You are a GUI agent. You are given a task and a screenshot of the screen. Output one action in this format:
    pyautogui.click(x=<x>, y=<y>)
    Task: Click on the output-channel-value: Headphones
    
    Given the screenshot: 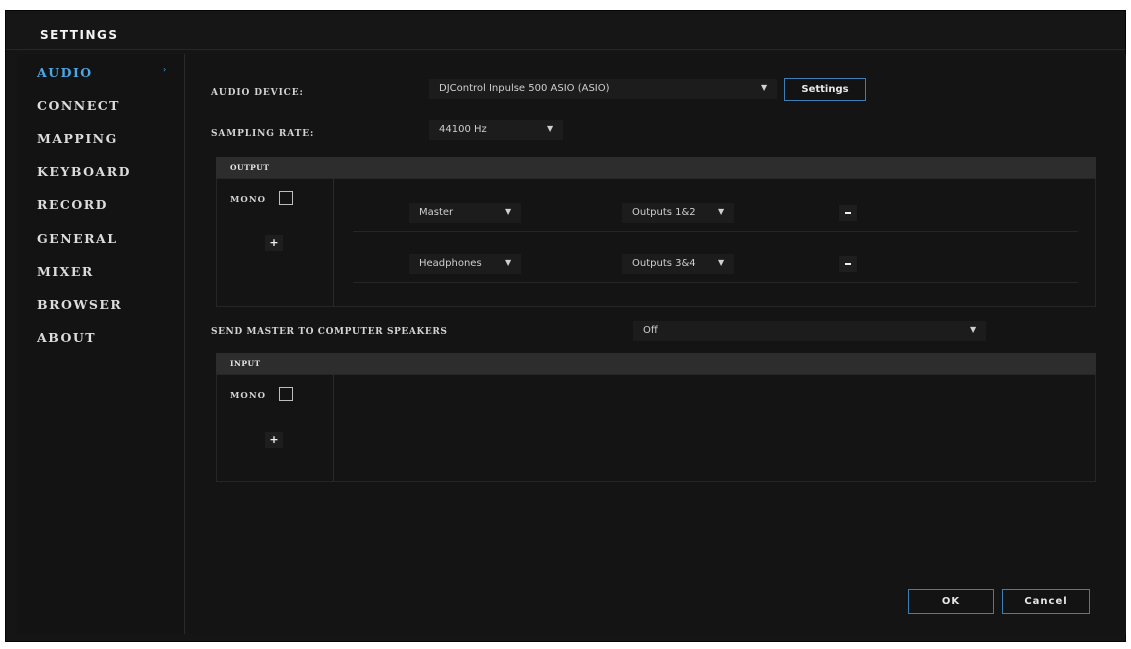 What is the action you would take?
    pyautogui.click(x=450, y=263)
    